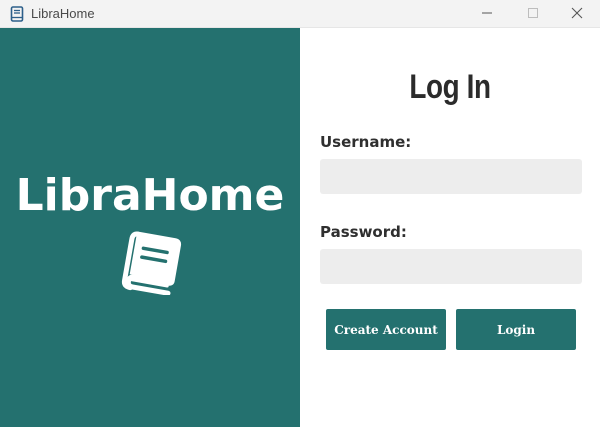 This screenshot has height=427, width=600. What do you see at coordinates (150, 195) in the screenshot?
I see `brand-name: LibraHome` at bounding box center [150, 195].